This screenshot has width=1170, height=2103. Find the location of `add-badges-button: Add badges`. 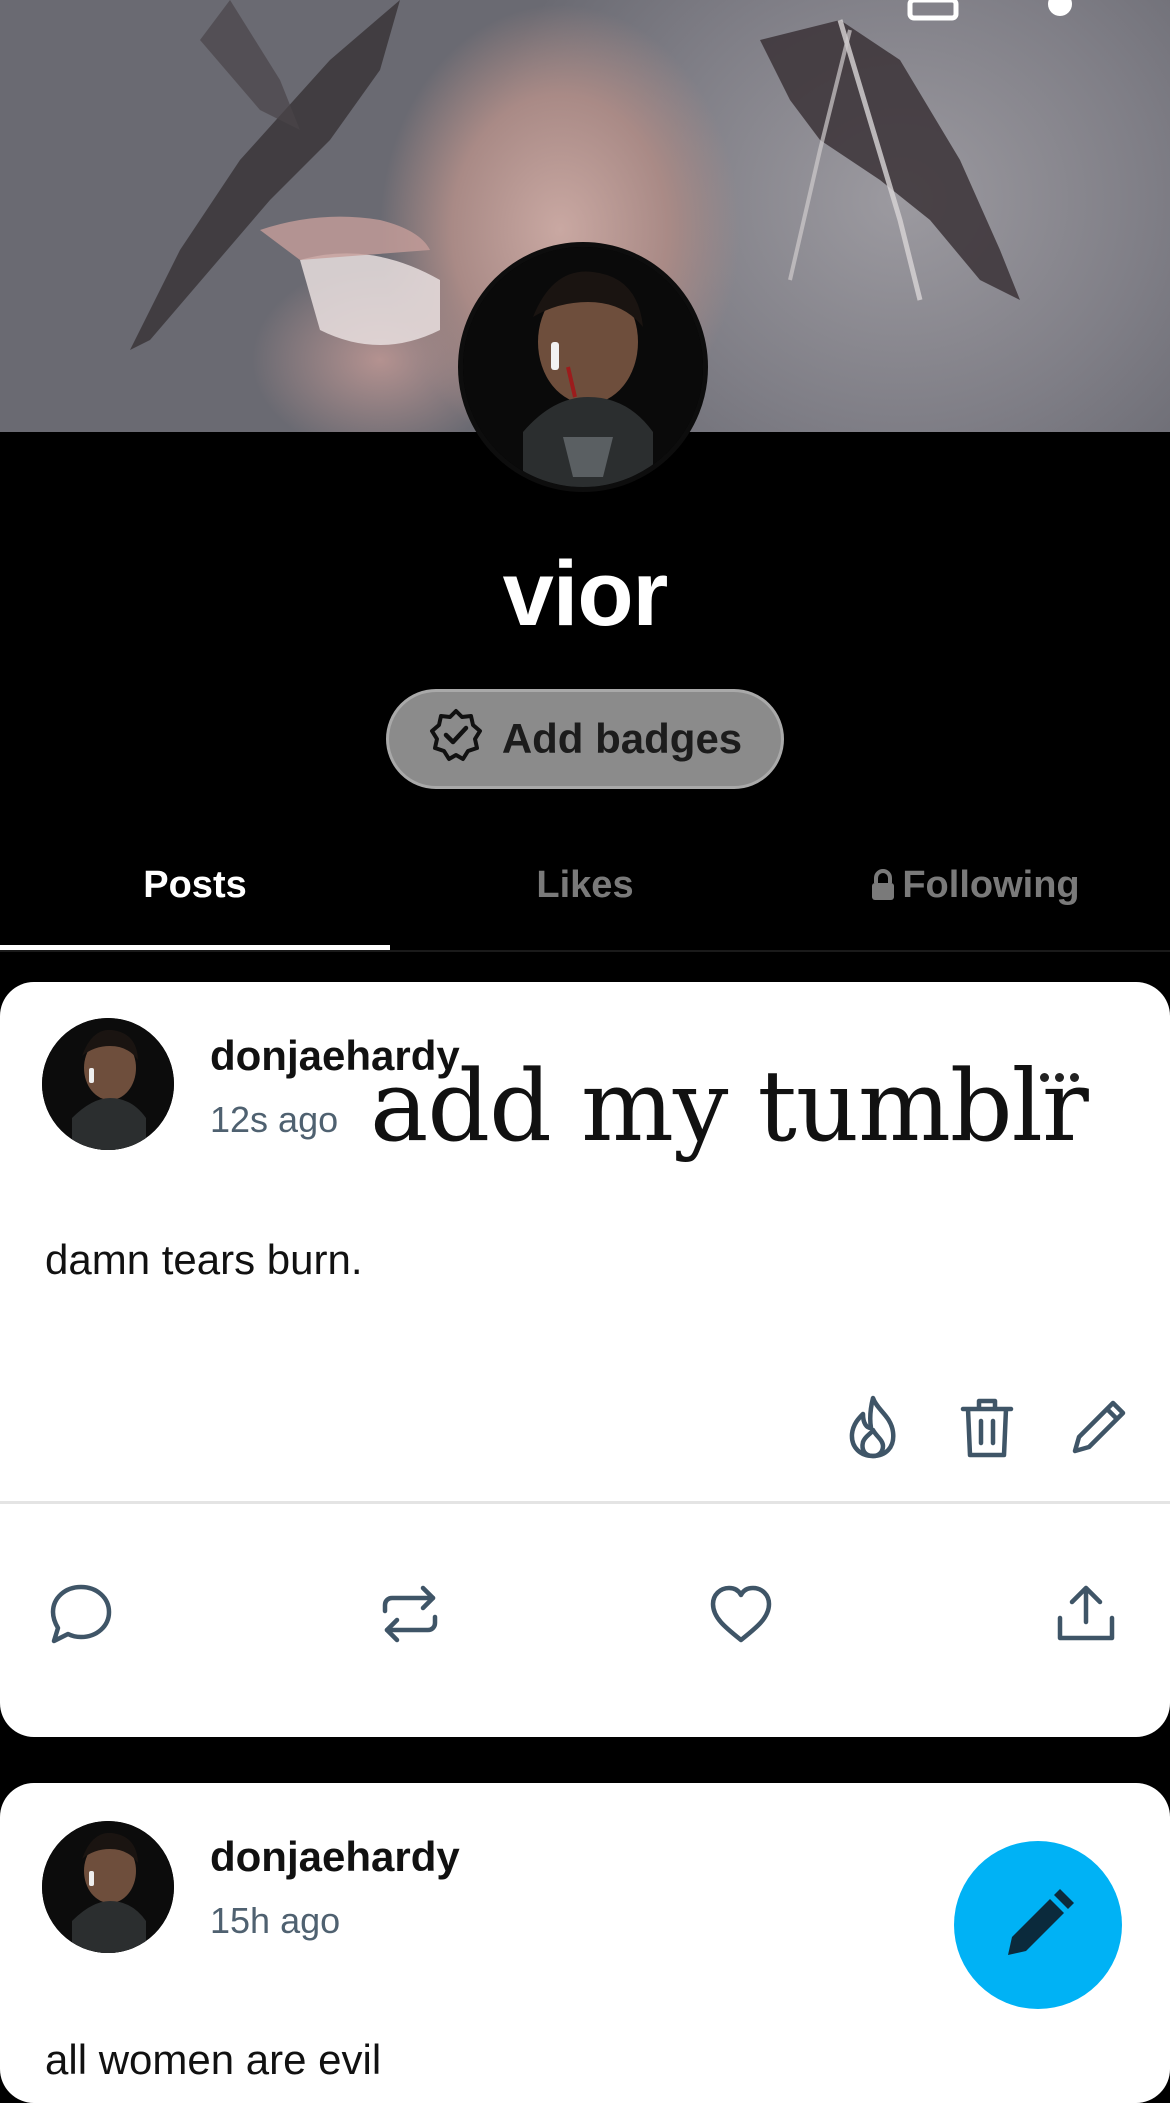

add-badges-button: Add badges is located at coordinates (585, 739).